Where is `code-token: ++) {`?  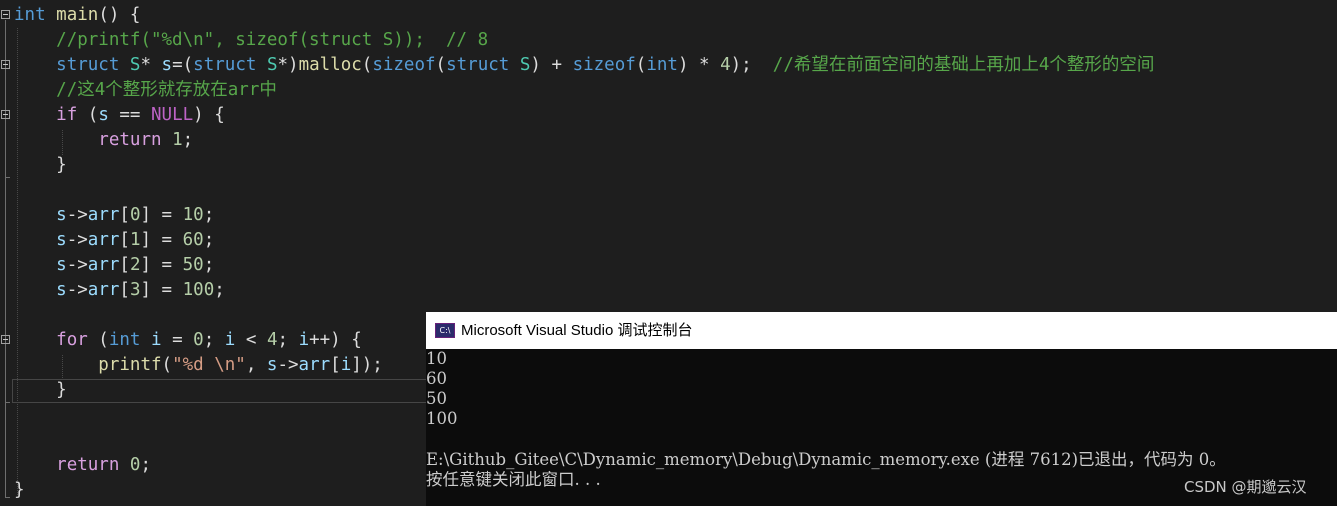 code-token: ++) { is located at coordinates (335, 340).